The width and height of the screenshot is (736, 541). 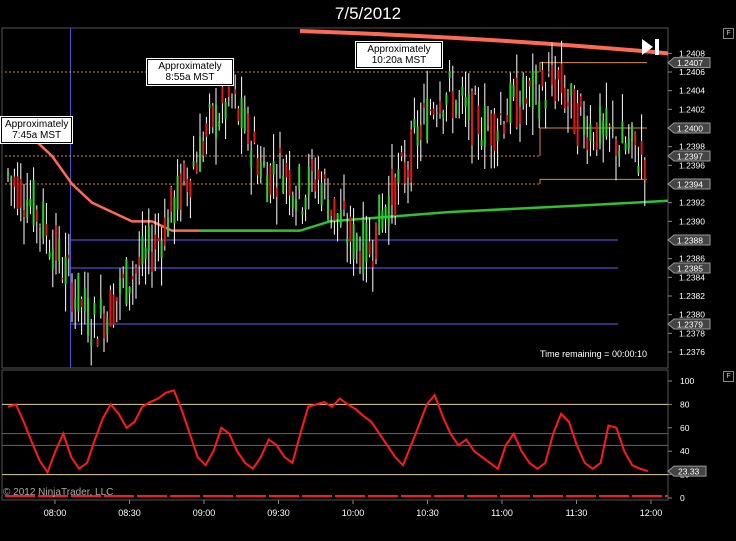 What do you see at coordinates (689, 472) in the screenshot?
I see `osc-last-value: 23.33` at bounding box center [689, 472].